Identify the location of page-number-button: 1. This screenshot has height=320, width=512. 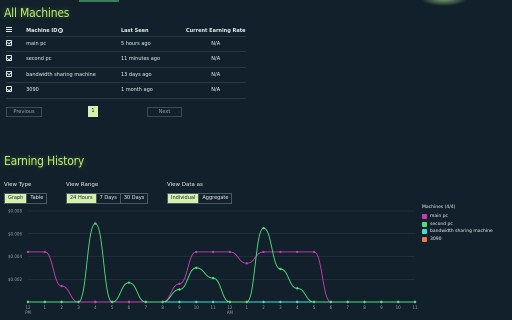
(93, 111).